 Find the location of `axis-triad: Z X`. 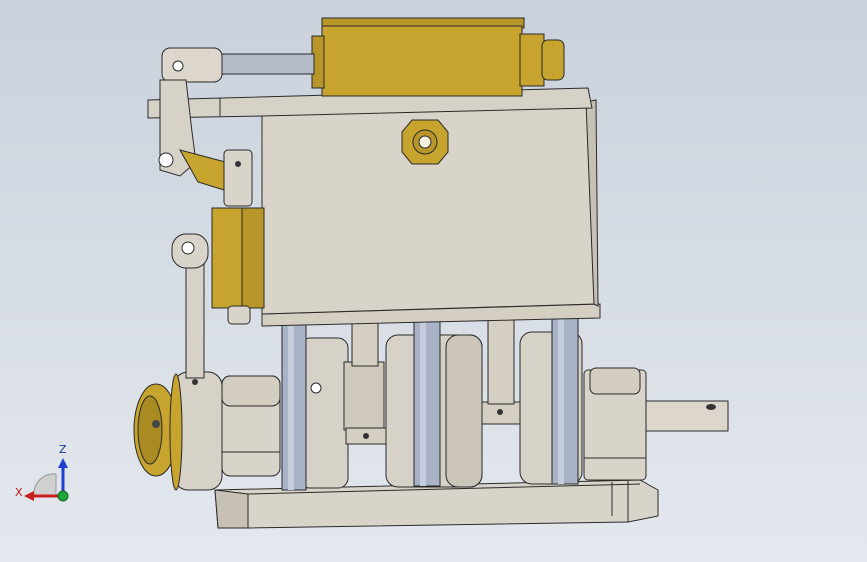

axis-triad: Z X is located at coordinates (47, 473).